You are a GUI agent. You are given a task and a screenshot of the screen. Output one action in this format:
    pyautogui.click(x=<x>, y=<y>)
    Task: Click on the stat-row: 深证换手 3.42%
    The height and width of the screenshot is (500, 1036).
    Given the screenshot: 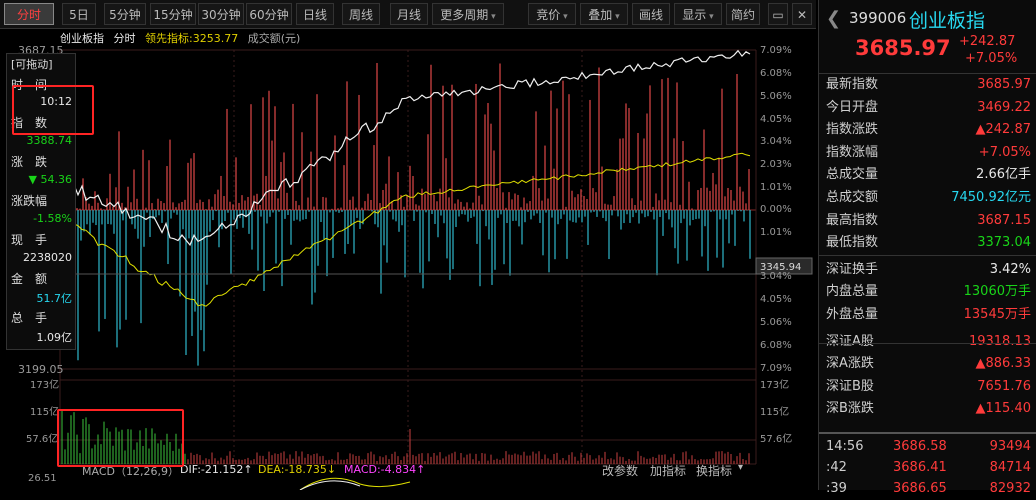 What is the action you would take?
    pyautogui.click(x=927, y=270)
    